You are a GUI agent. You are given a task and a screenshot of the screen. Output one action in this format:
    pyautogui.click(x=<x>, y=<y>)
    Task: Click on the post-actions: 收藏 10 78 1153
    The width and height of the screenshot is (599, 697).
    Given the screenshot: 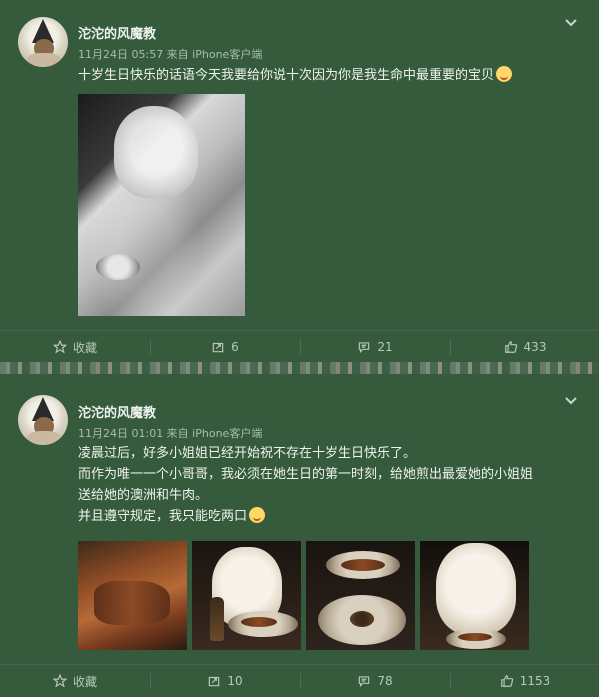 What is the action you would take?
    pyautogui.click(x=299, y=680)
    